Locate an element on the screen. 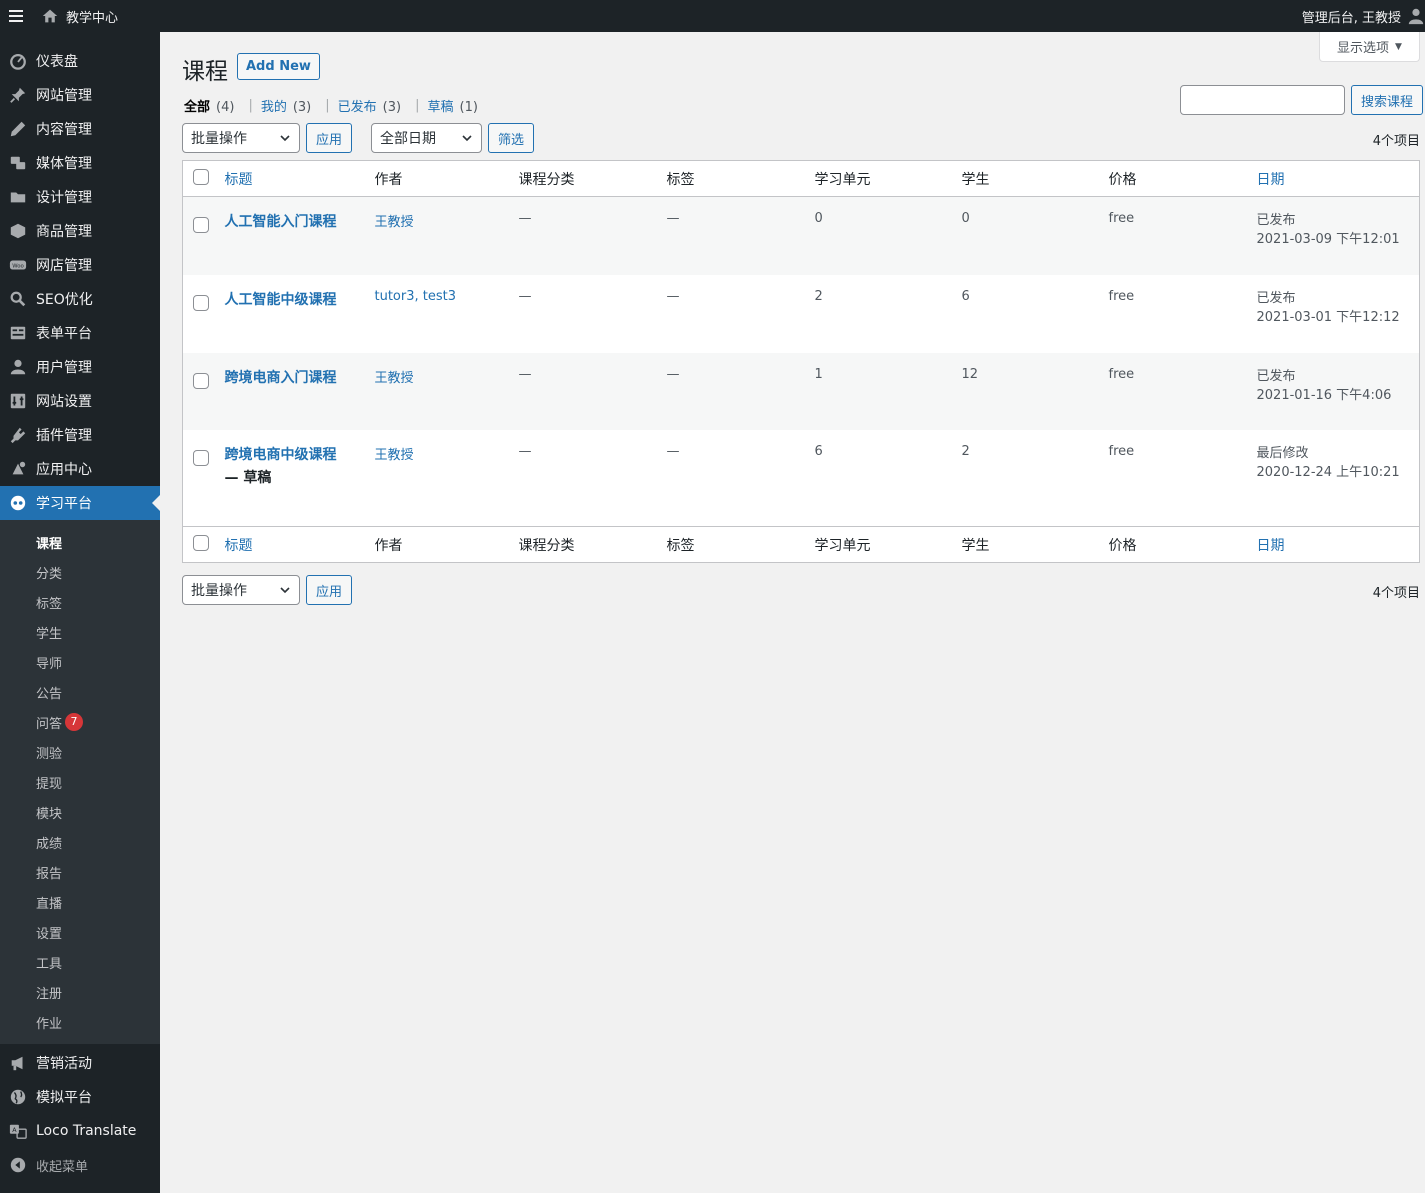 This screenshot has width=1425, height=1193. submenu-item: 成绩 is located at coordinates (80, 842).